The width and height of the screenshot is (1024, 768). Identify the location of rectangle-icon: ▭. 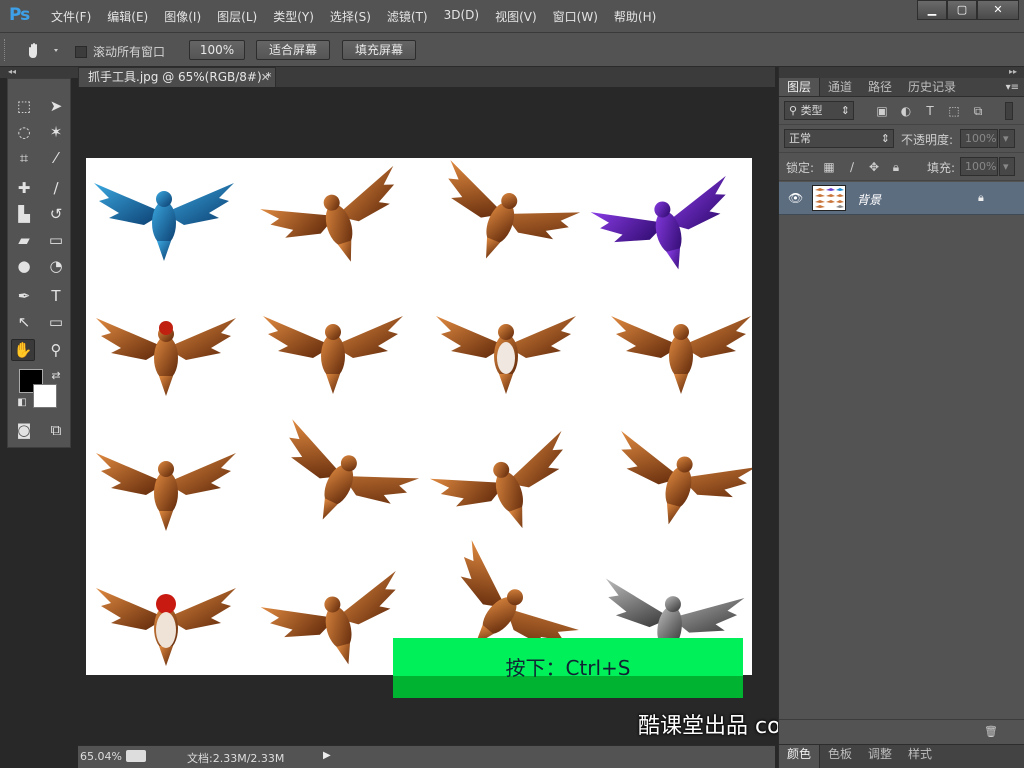
(56, 322).